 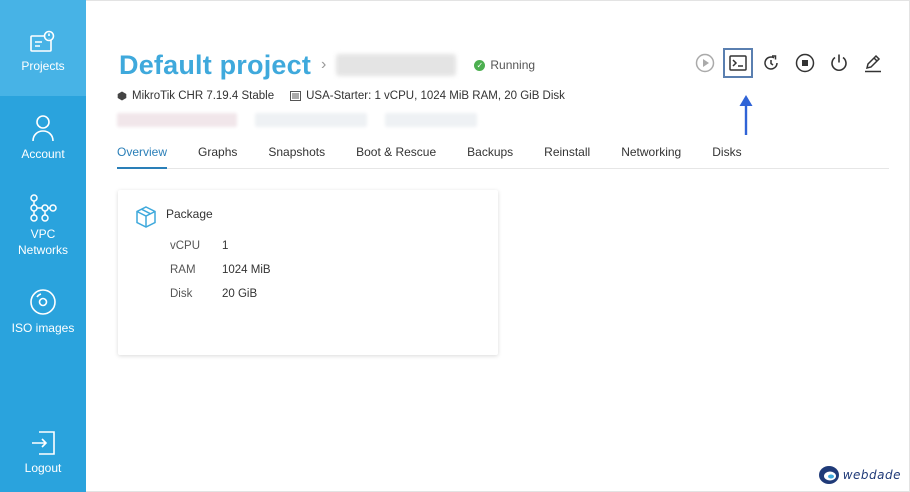 What do you see at coordinates (871, 475) in the screenshot?
I see `webdade-logo-text: webdade` at bounding box center [871, 475].